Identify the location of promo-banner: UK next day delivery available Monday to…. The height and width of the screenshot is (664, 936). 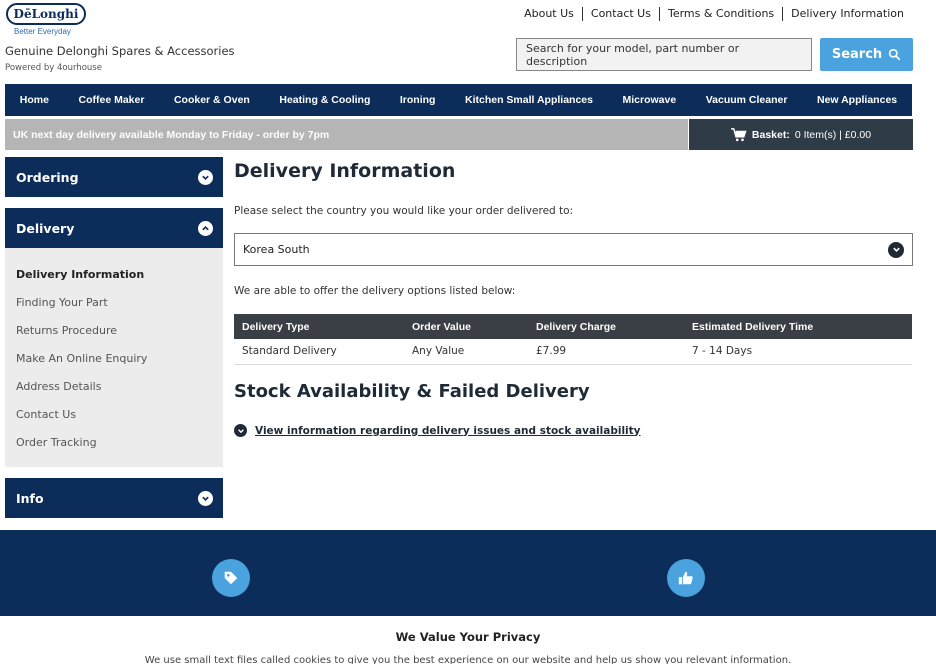
(346, 134).